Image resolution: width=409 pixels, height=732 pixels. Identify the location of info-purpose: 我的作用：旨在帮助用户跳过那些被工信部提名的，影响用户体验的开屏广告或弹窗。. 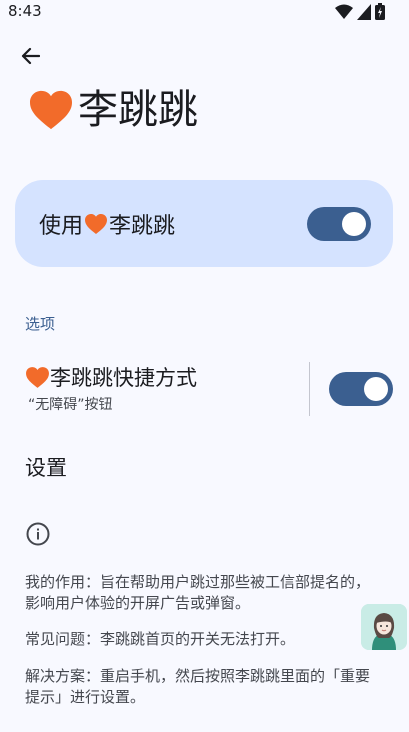
(198, 592).